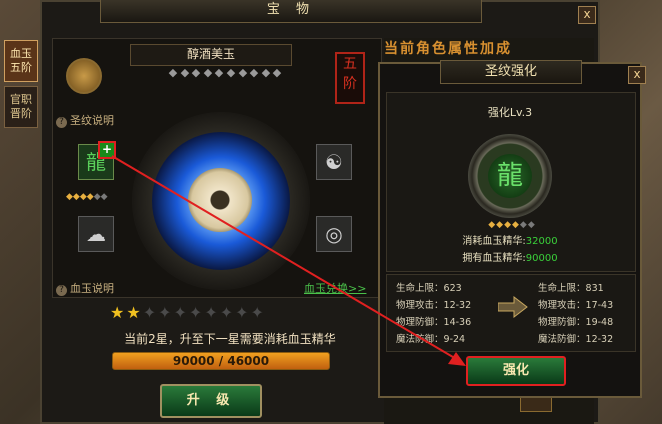 The height and width of the screenshot is (424, 662). I want to click on stat-row: 魔法防御：12-32, so click(576, 339).